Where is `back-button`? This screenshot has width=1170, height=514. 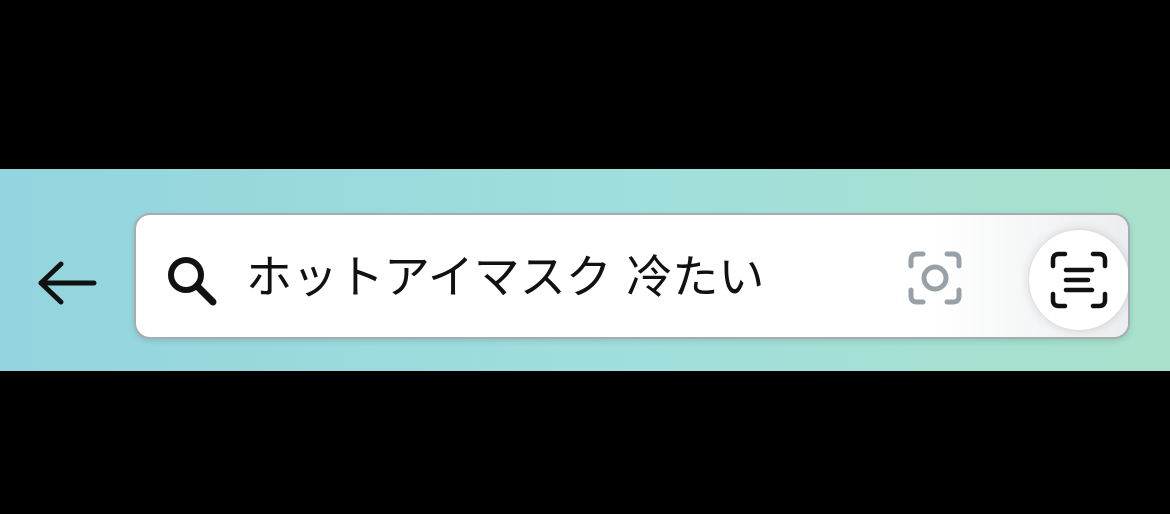 back-button is located at coordinates (67, 283).